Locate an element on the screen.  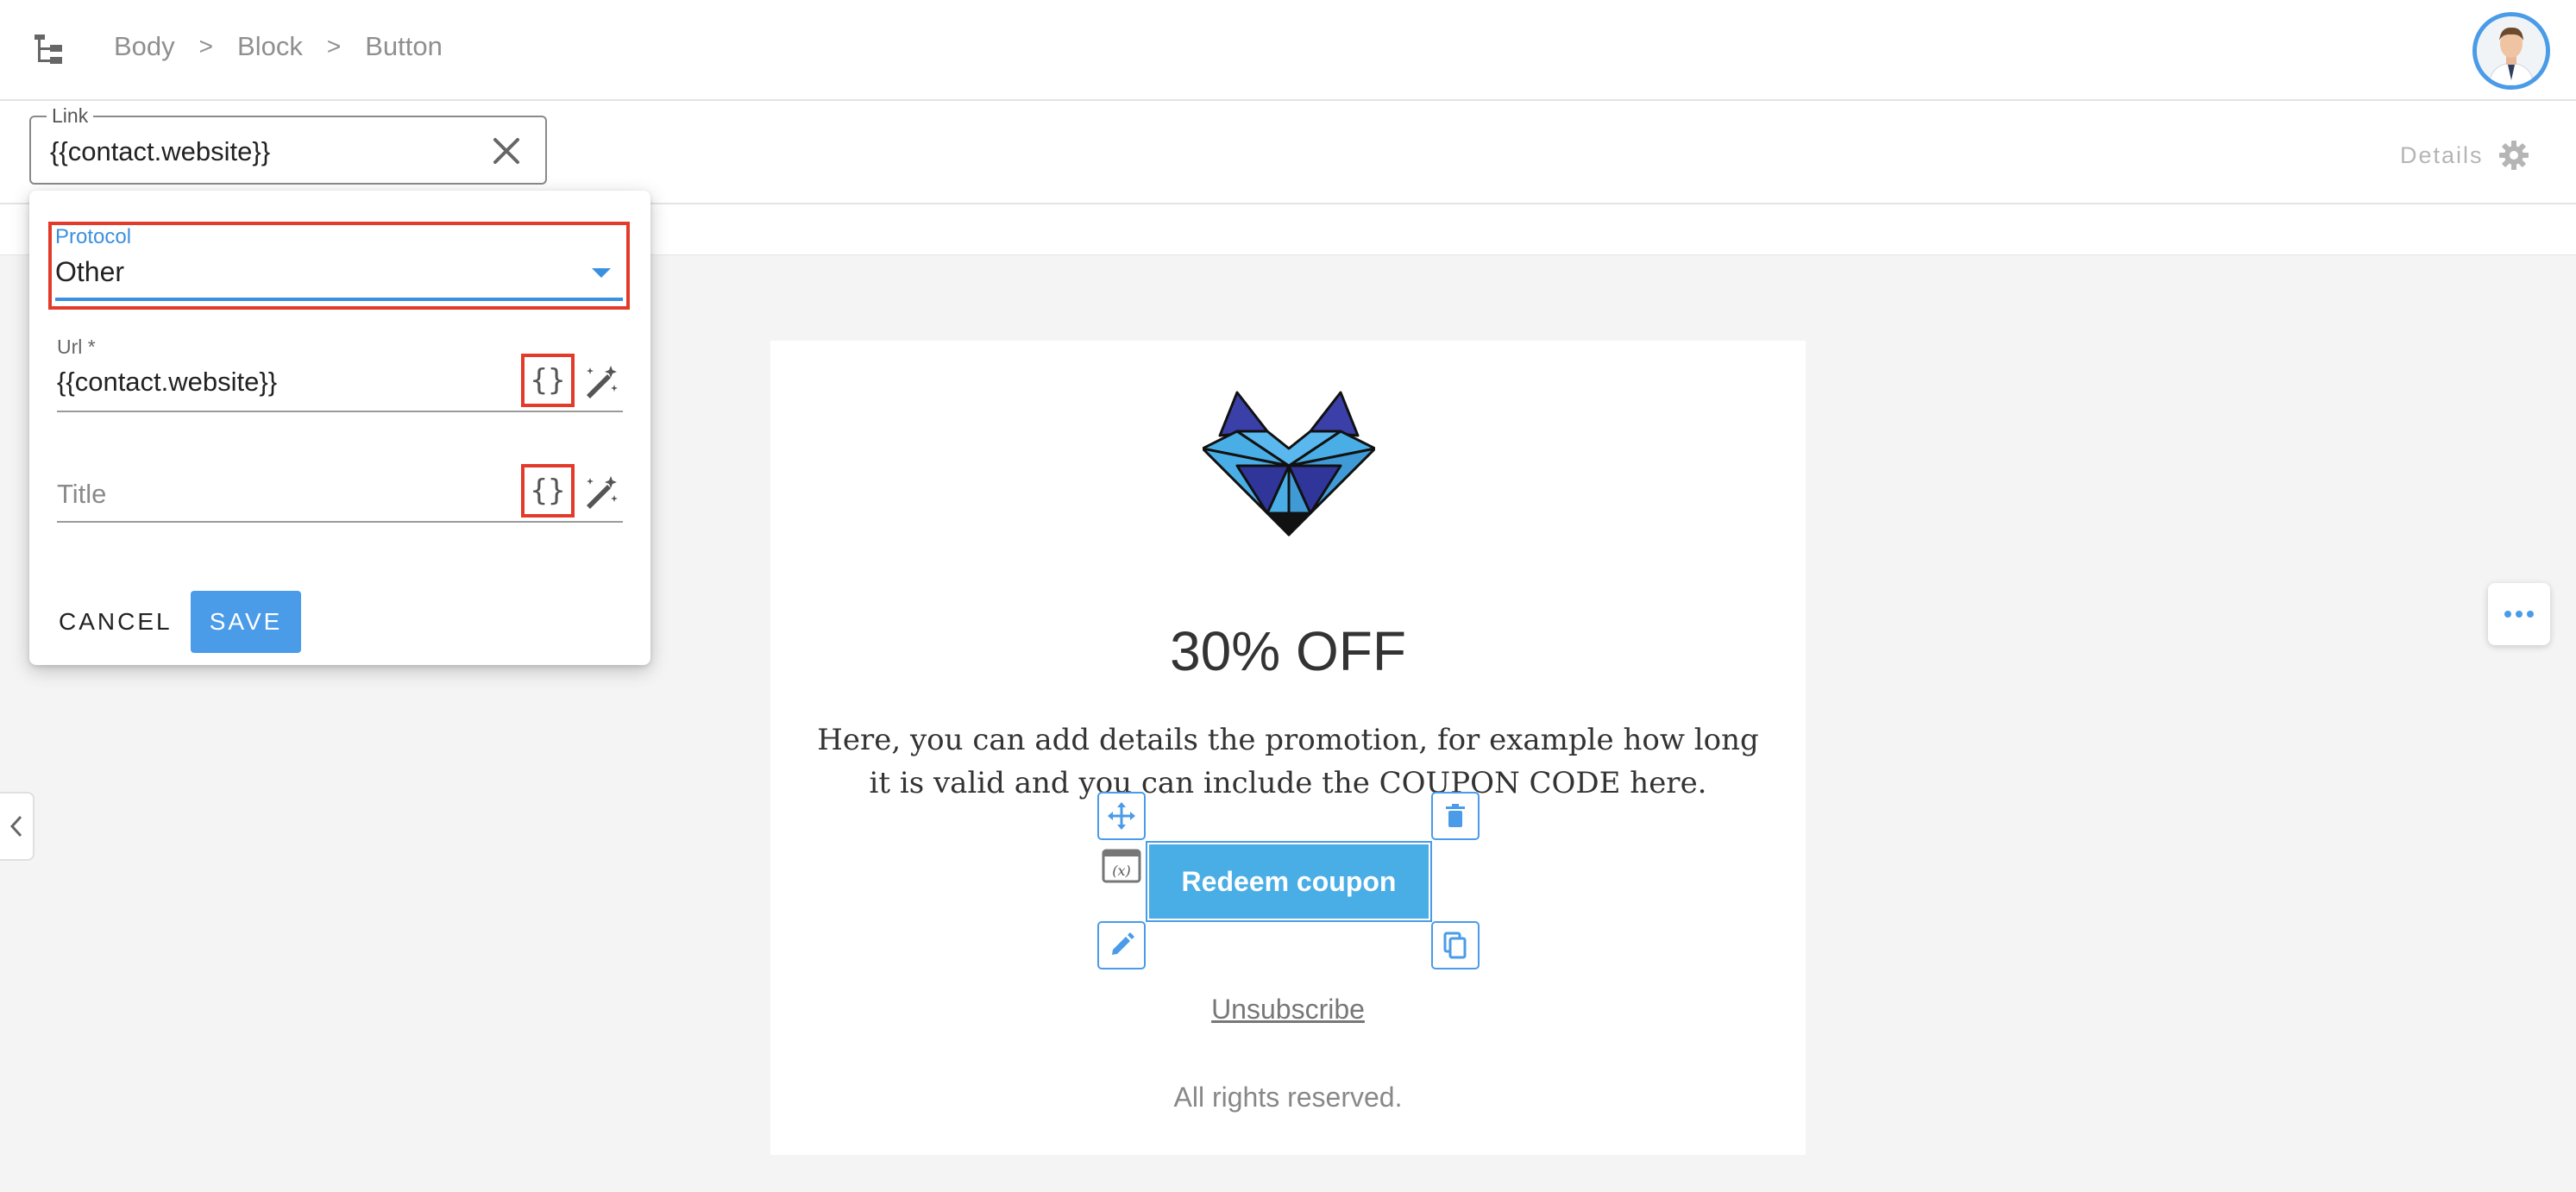
url-label: Url * is located at coordinates (76, 347).